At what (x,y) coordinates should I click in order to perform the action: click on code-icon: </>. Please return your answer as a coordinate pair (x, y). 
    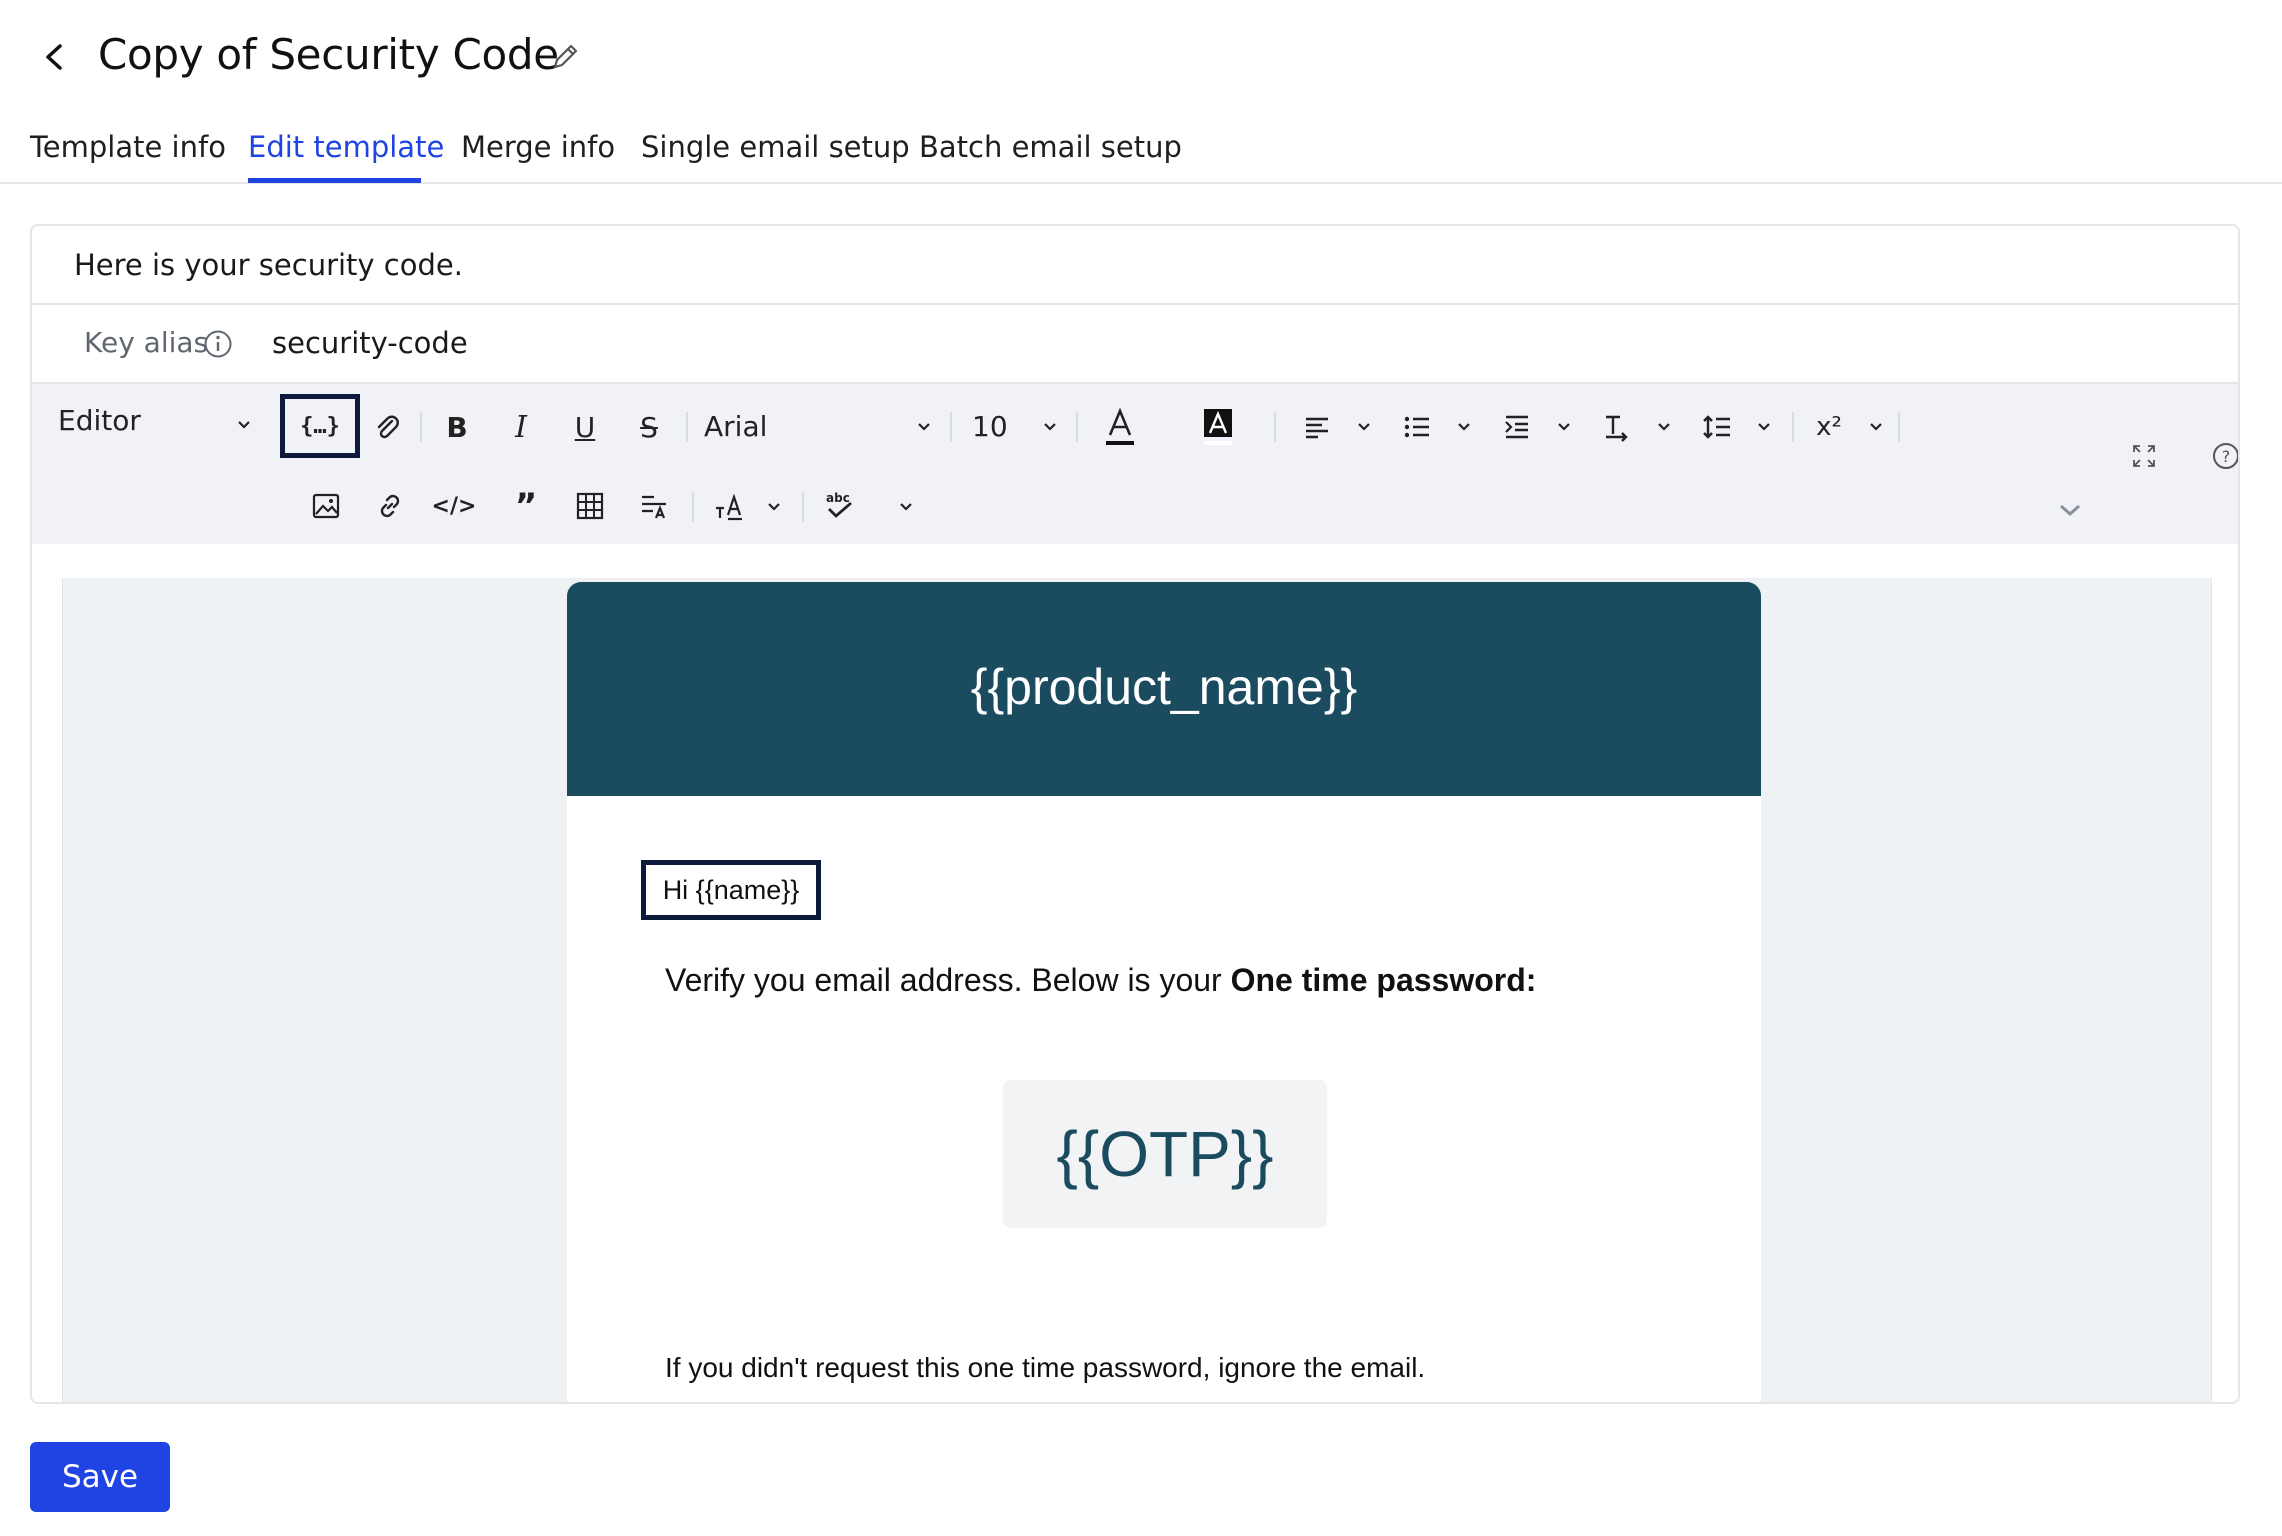
    Looking at the image, I should click on (454, 506).